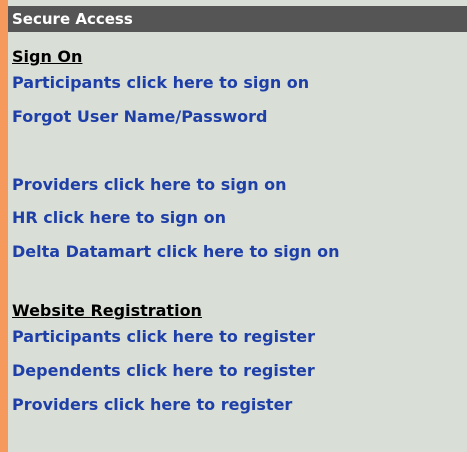  Describe the element at coordinates (119, 218) in the screenshot. I see `hr-sign-on-link: HR click here to sign on` at that location.